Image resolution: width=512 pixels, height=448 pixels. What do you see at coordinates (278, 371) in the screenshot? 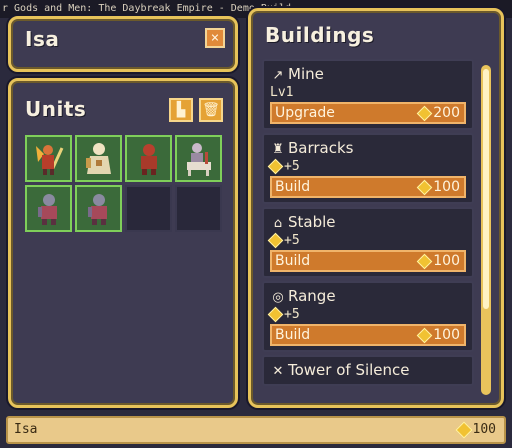
I see `tower-icon: ✕` at bounding box center [278, 371].